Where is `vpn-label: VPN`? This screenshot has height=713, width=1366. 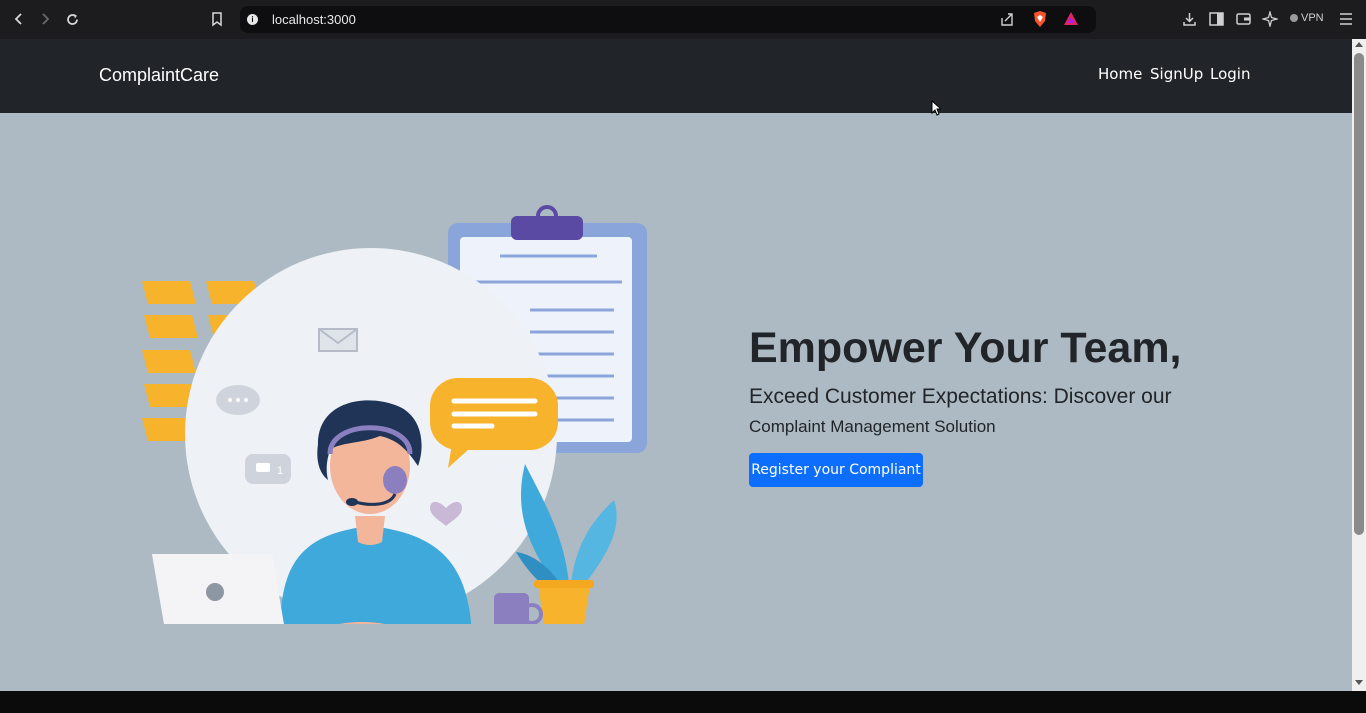 vpn-label: VPN is located at coordinates (1312, 18).